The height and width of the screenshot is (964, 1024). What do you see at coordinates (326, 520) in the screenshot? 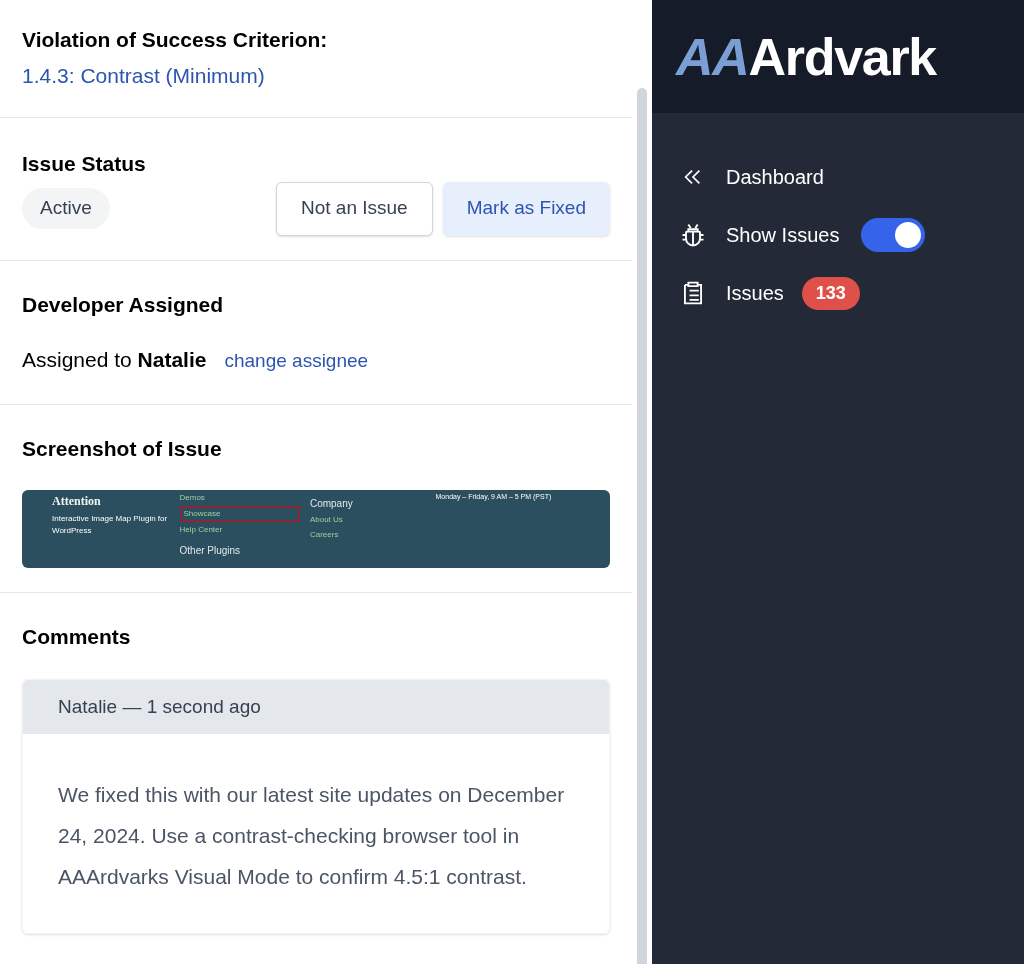
I see `screenshot-text: About Us` at bounding box center [326, 520].